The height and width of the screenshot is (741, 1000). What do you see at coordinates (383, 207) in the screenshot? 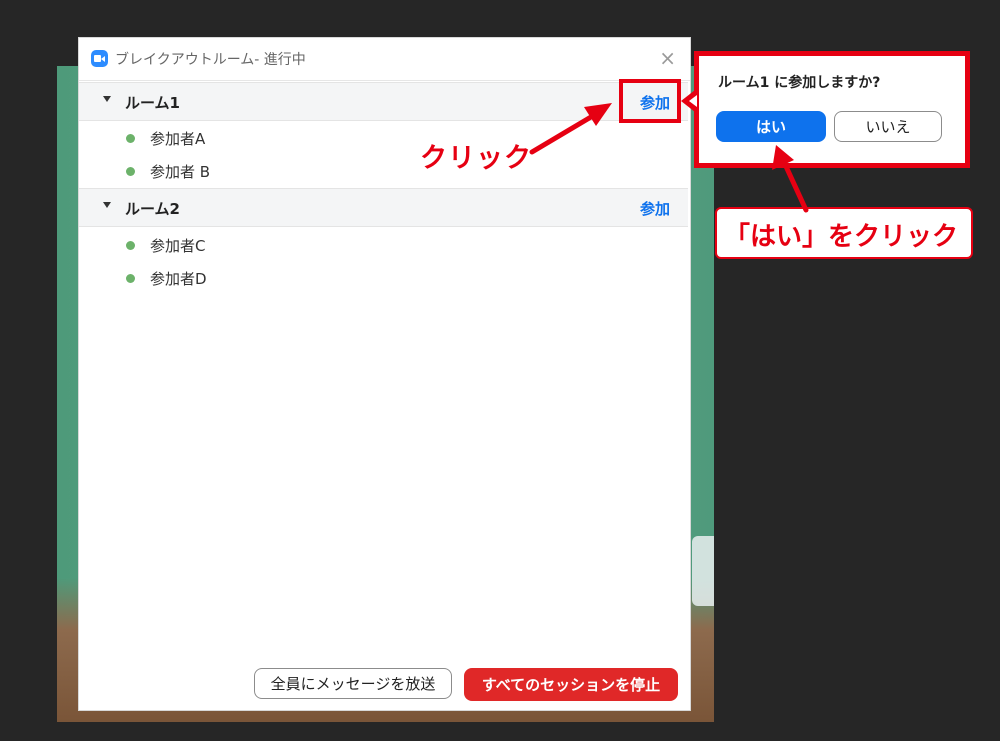
I see `room-header-2: ルーム2 参加` at bounding box center [383, 207].